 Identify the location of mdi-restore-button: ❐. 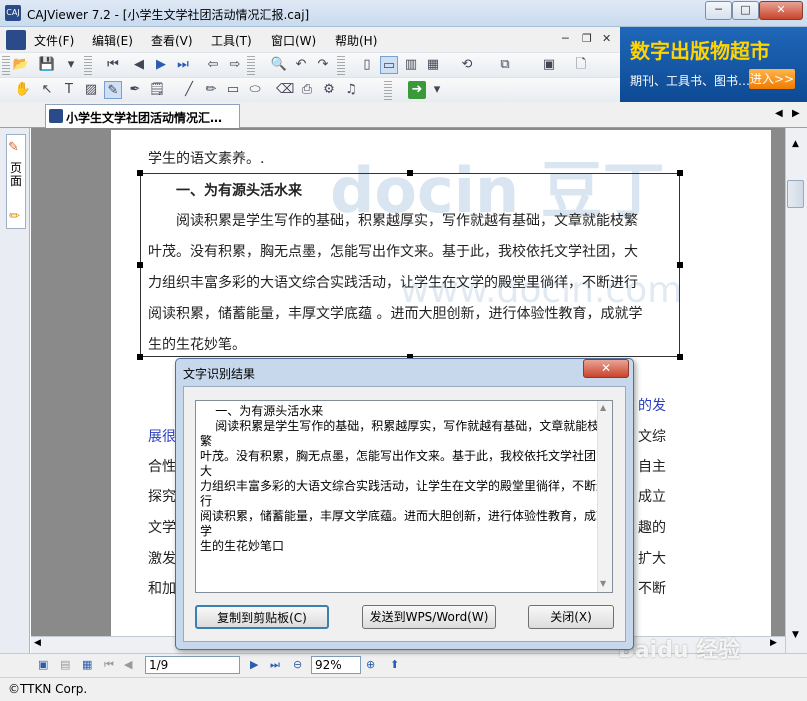
(587, 38).